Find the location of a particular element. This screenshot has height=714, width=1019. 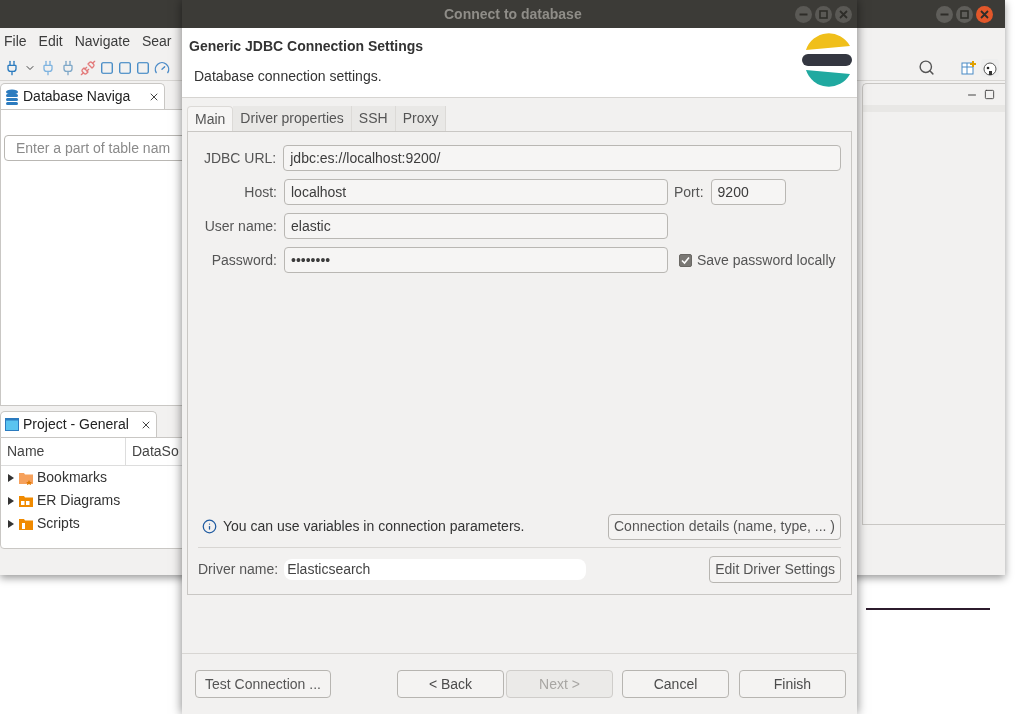

connection-details-button: Connection details (name, type, ... ) is located at coordinates (724, 526).